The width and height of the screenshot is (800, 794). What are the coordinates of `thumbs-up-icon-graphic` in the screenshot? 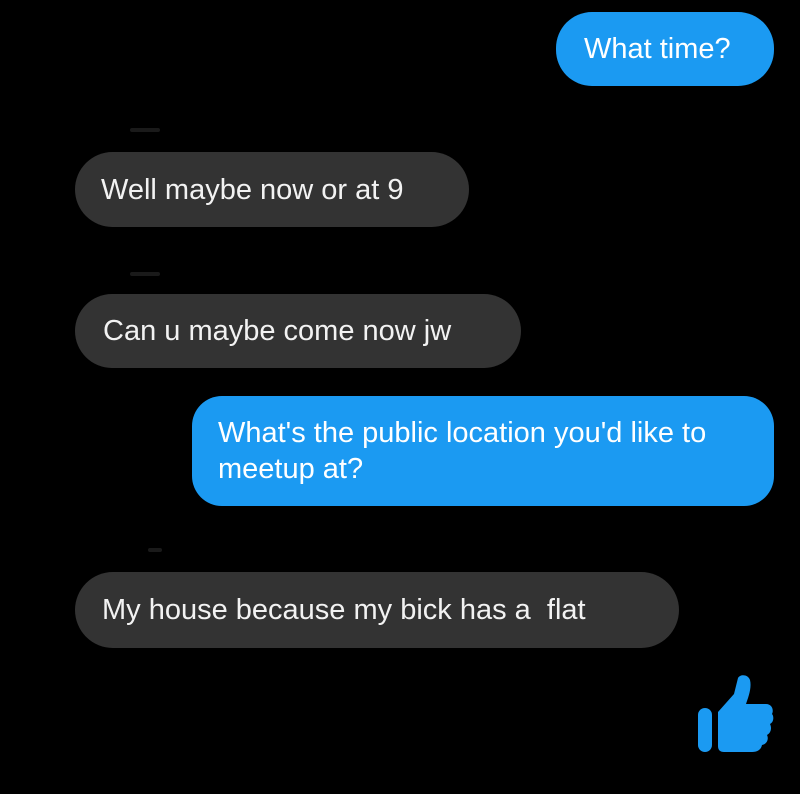 It's located at (736, 713).